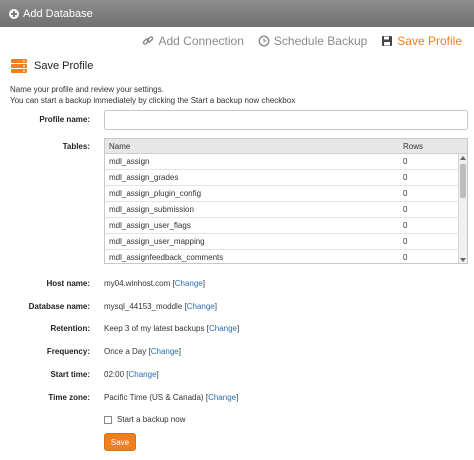 The height and width of the screenshot is (460, 474). Describe the element at coordinates (223, 328) in the screenshot. I see `change-retention-link: Change` at that location.